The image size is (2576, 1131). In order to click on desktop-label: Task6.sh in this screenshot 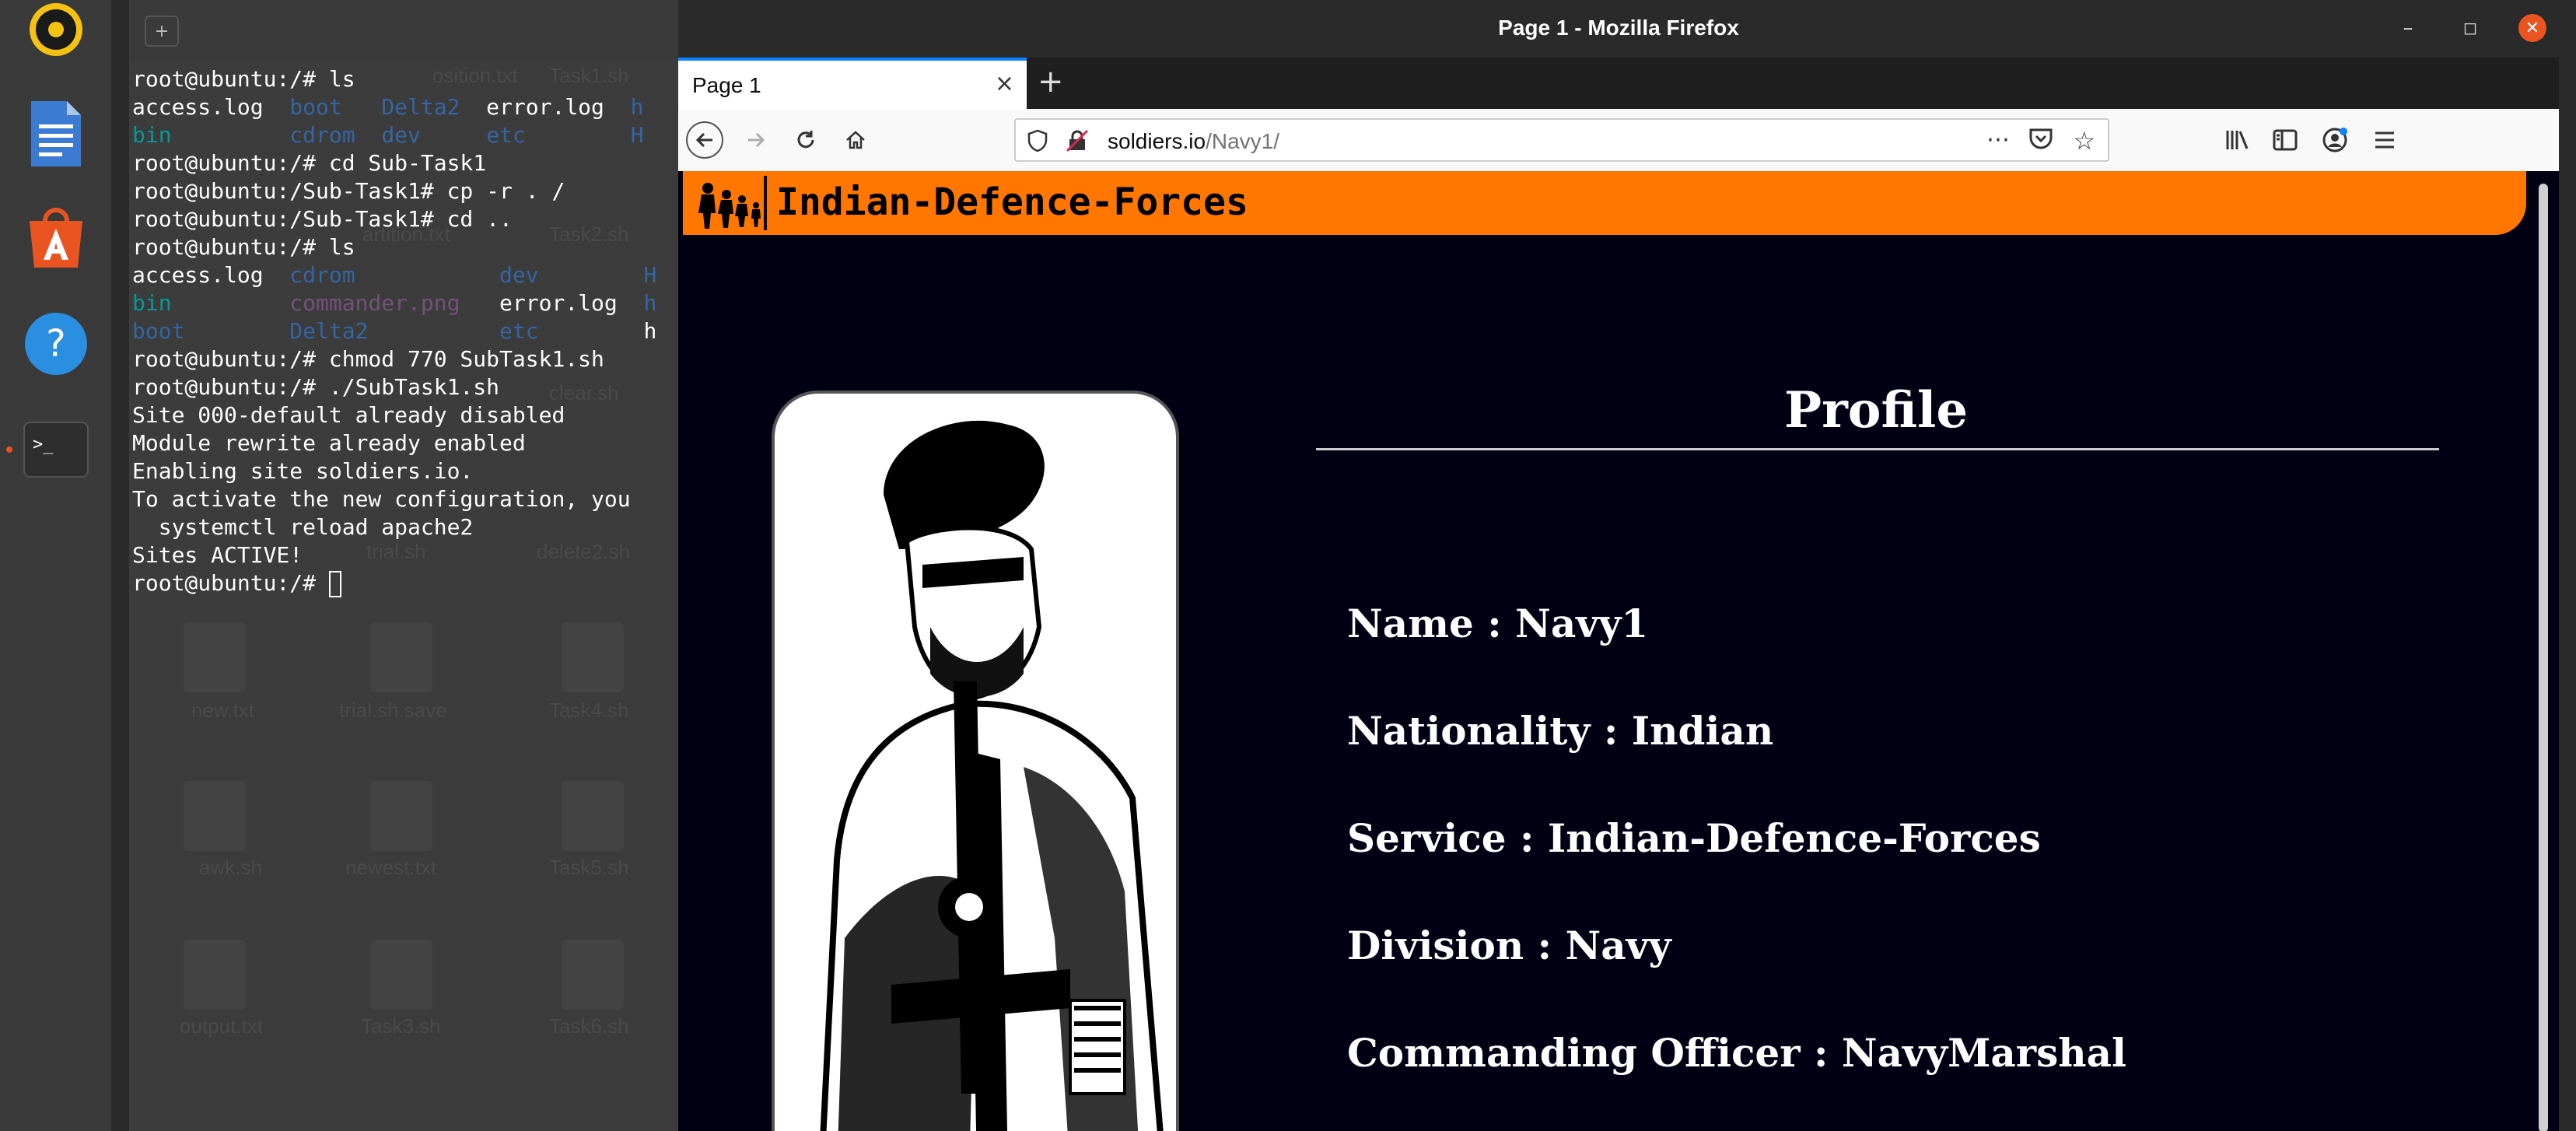, I will do `click(589, 1026)`.